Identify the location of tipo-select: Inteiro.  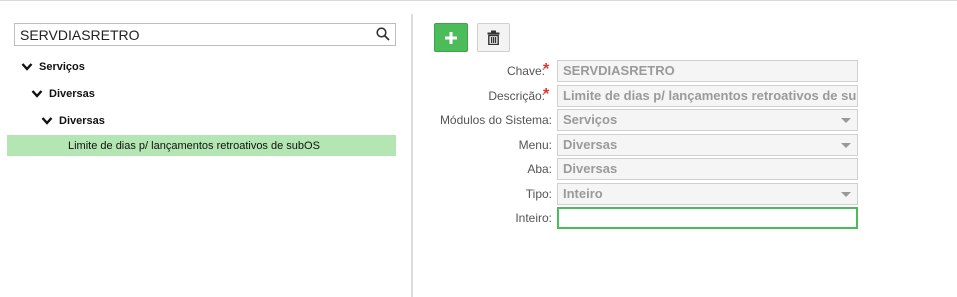
(707, 194).